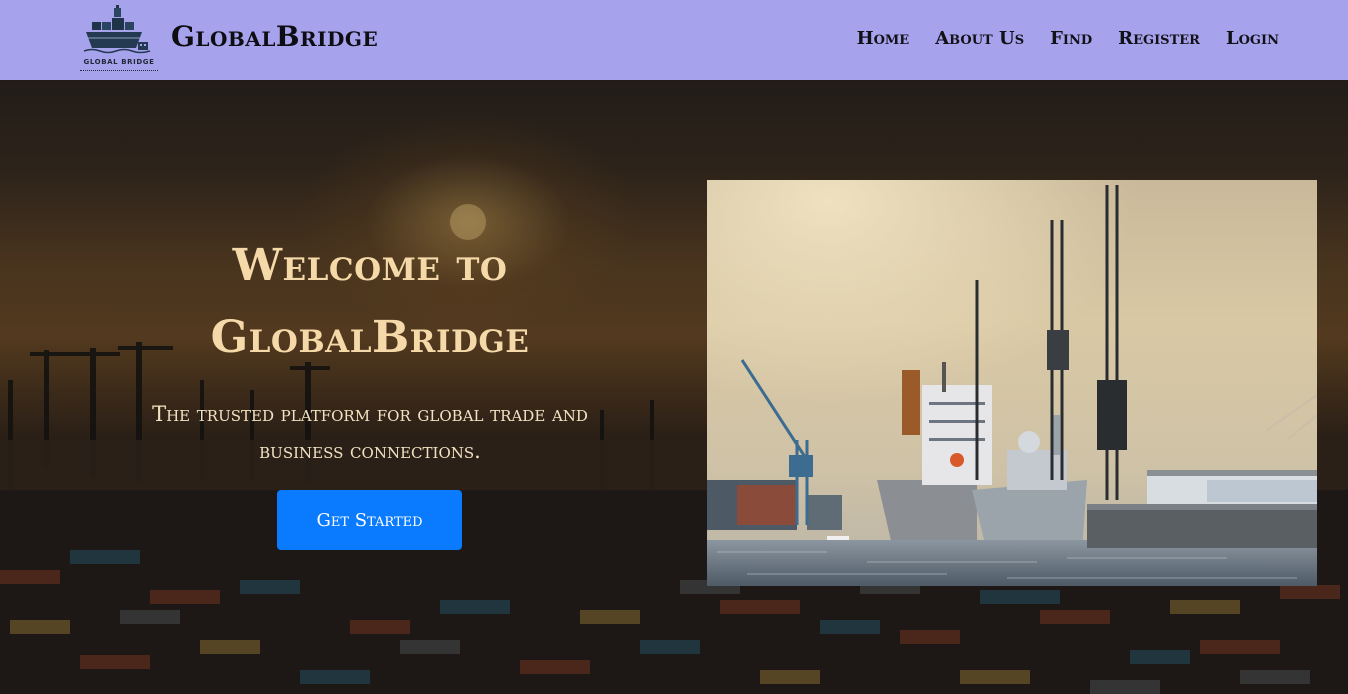 The image size is (1348, 694). What do you see at coordinates (979, 38) in the screenshot?
I see `nav-link-about-us: About Us` at bounding box center [979, 38].